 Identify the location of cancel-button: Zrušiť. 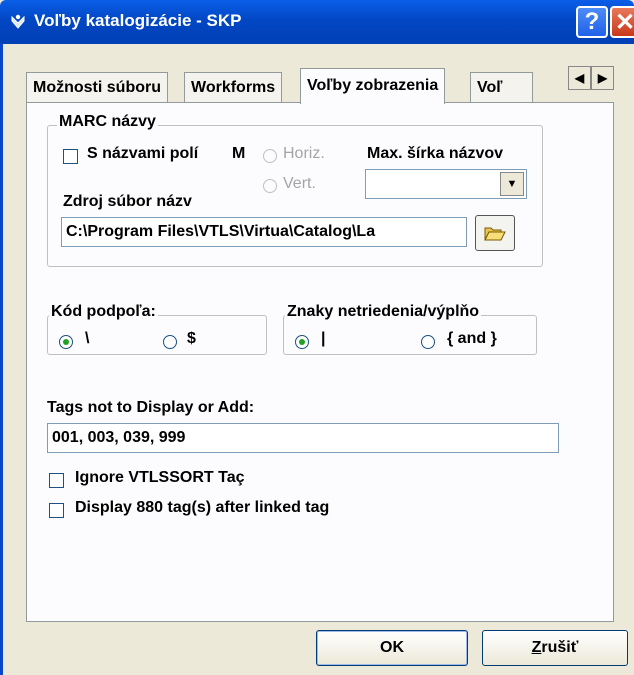
(555, 648).